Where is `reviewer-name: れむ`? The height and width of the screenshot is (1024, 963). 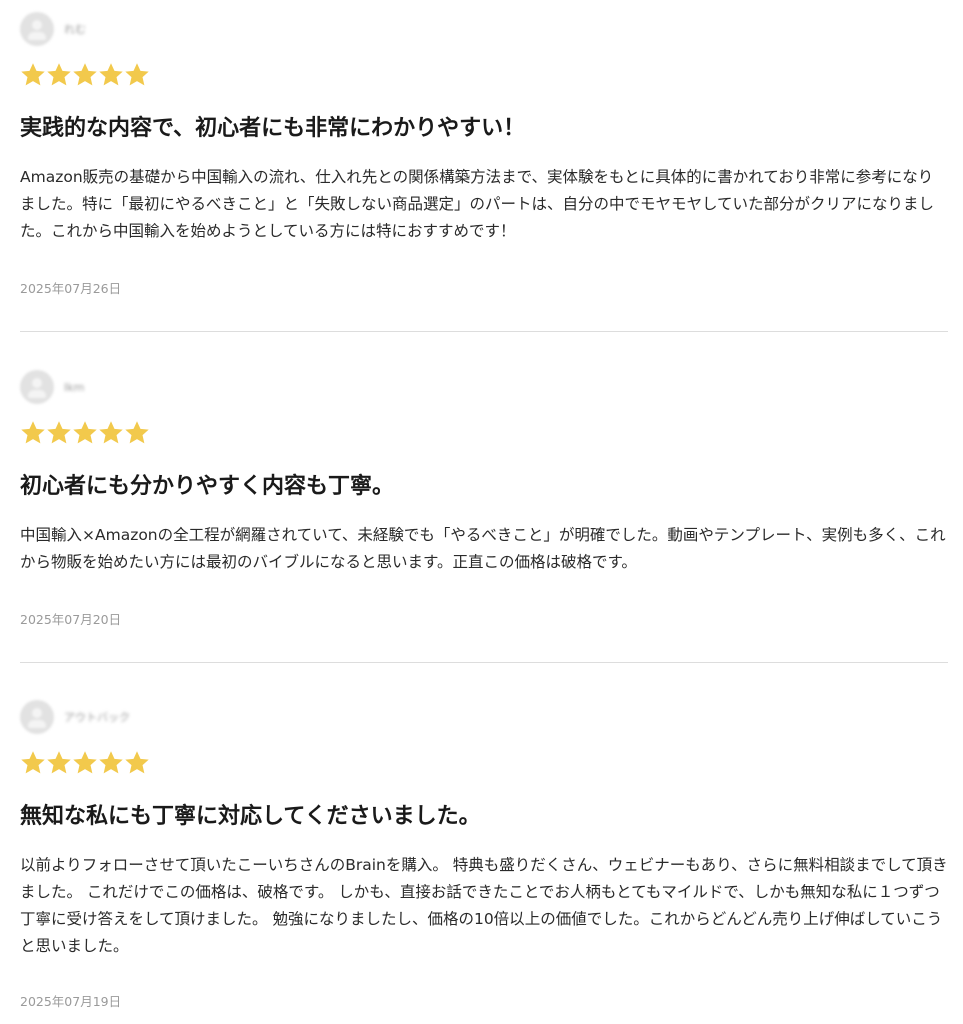
reviewer-name: れむ is located at coordinates (75, 29).